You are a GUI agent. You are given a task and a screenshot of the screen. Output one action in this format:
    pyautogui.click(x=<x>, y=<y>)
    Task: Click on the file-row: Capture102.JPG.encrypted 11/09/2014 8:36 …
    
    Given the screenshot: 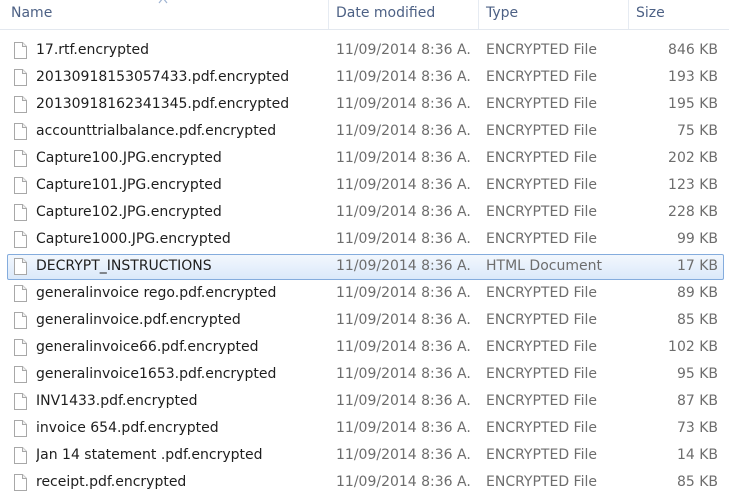 What is the action you would take?
    pyautogui.click(x=364, y=212)
    